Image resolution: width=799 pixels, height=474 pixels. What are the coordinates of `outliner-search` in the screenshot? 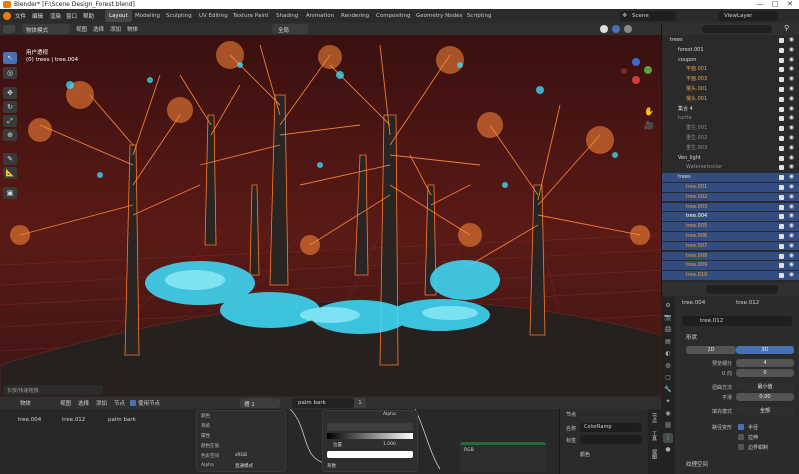 It's located at (737, 29).